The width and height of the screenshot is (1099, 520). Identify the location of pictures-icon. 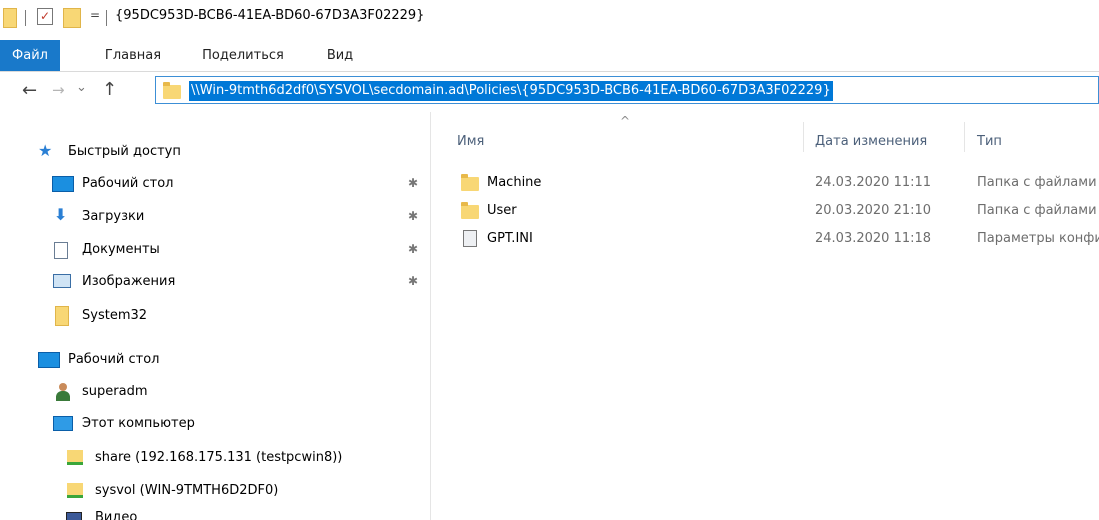
(62, 281).